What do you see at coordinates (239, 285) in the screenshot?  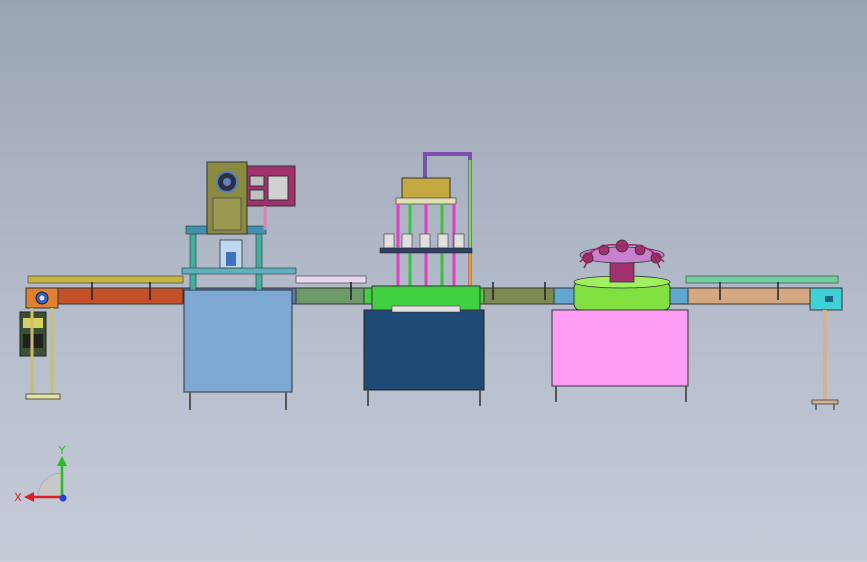 I see `rinser-station` at bounding box center [239, 285].